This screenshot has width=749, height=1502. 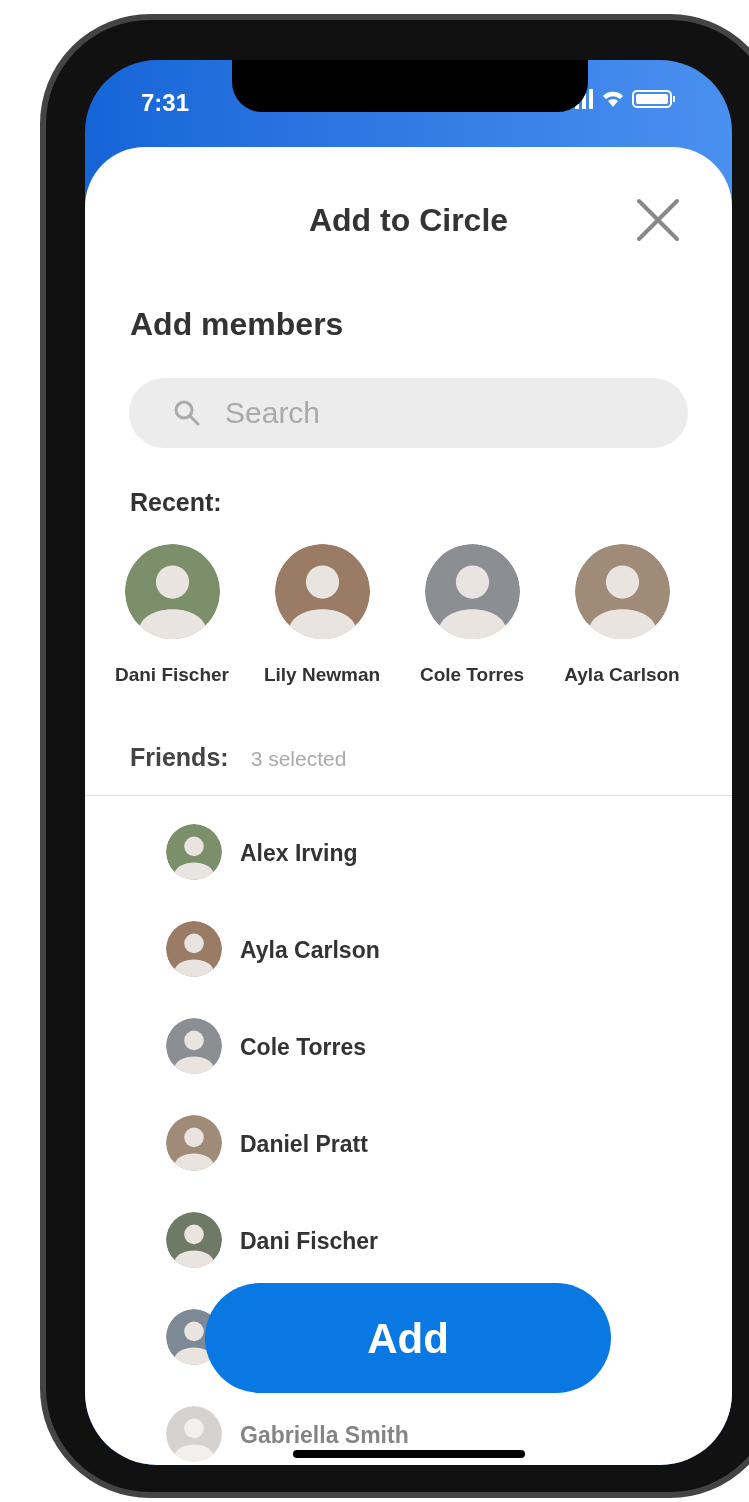 I want to click on friend-name: Ayla Carlson, so click(x=310, y=949).